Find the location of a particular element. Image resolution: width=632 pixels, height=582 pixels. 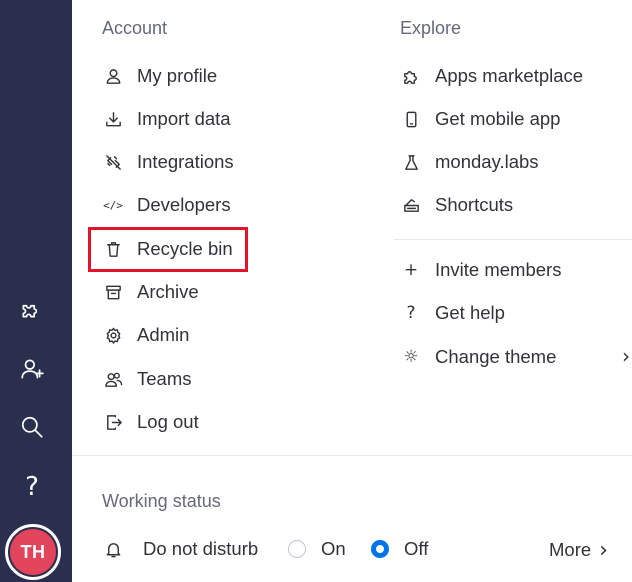

avatar: TH is located at coordinates (33, 552).